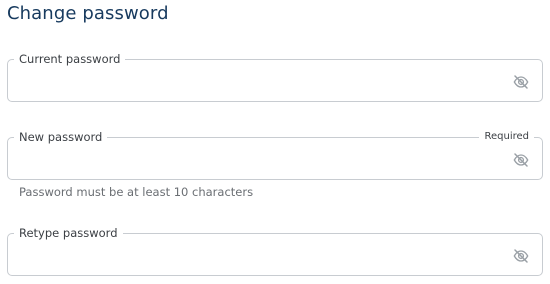  What do you see at coordinates (61, 137) in the screenshot?
I see `new-password-label: New password` at bounding box center [61, 137].